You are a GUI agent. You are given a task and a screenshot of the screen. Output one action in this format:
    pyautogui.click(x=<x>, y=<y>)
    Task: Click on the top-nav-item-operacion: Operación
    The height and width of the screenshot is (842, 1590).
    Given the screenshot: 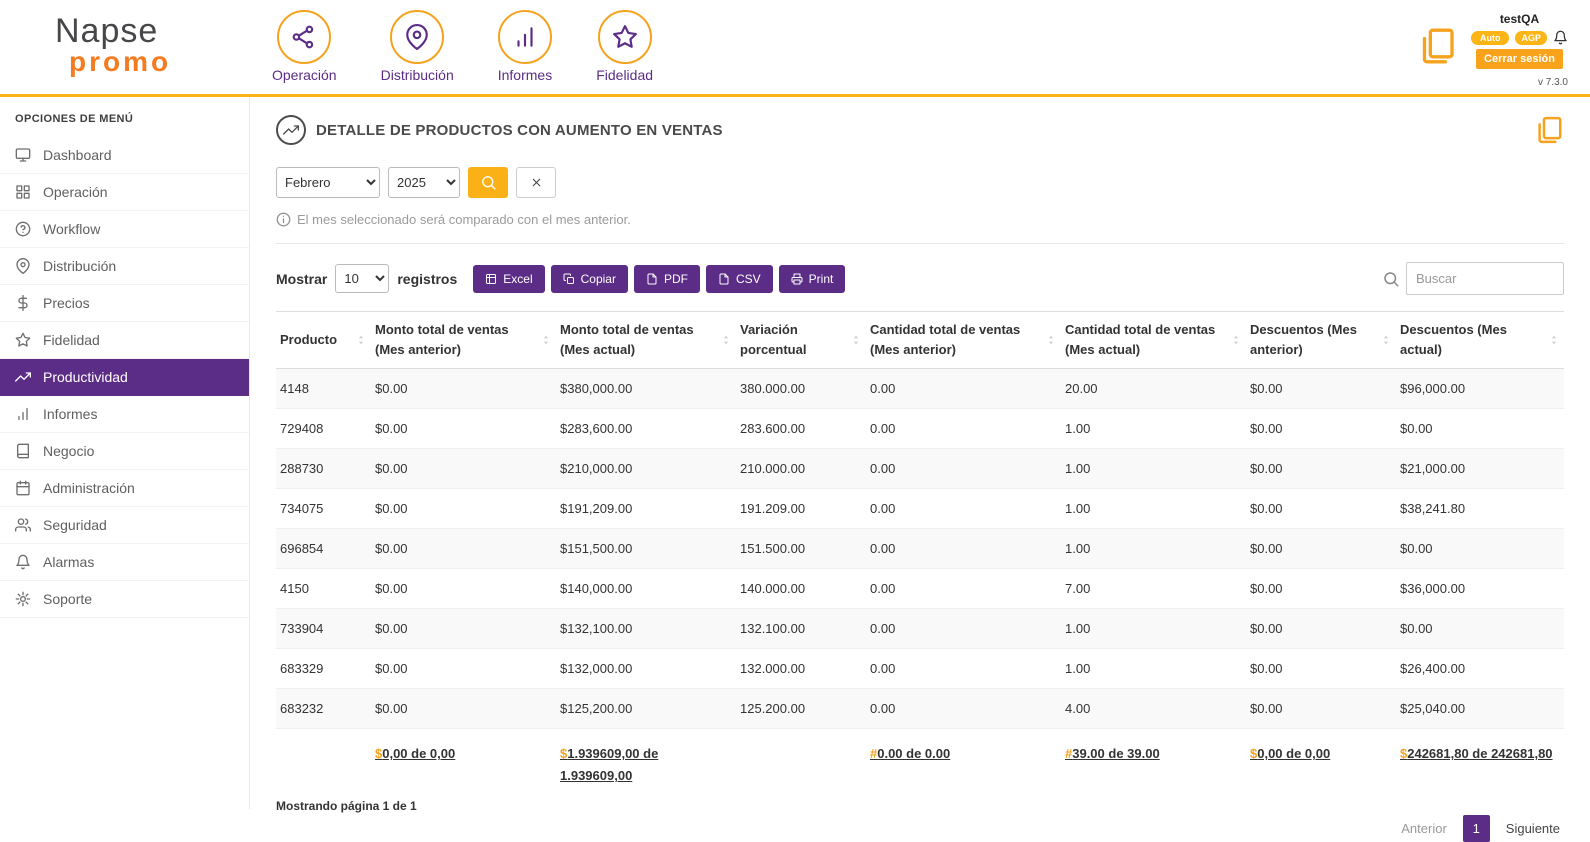 What is the action you would take?
    pyautogui.click(x=304, y=52)
    